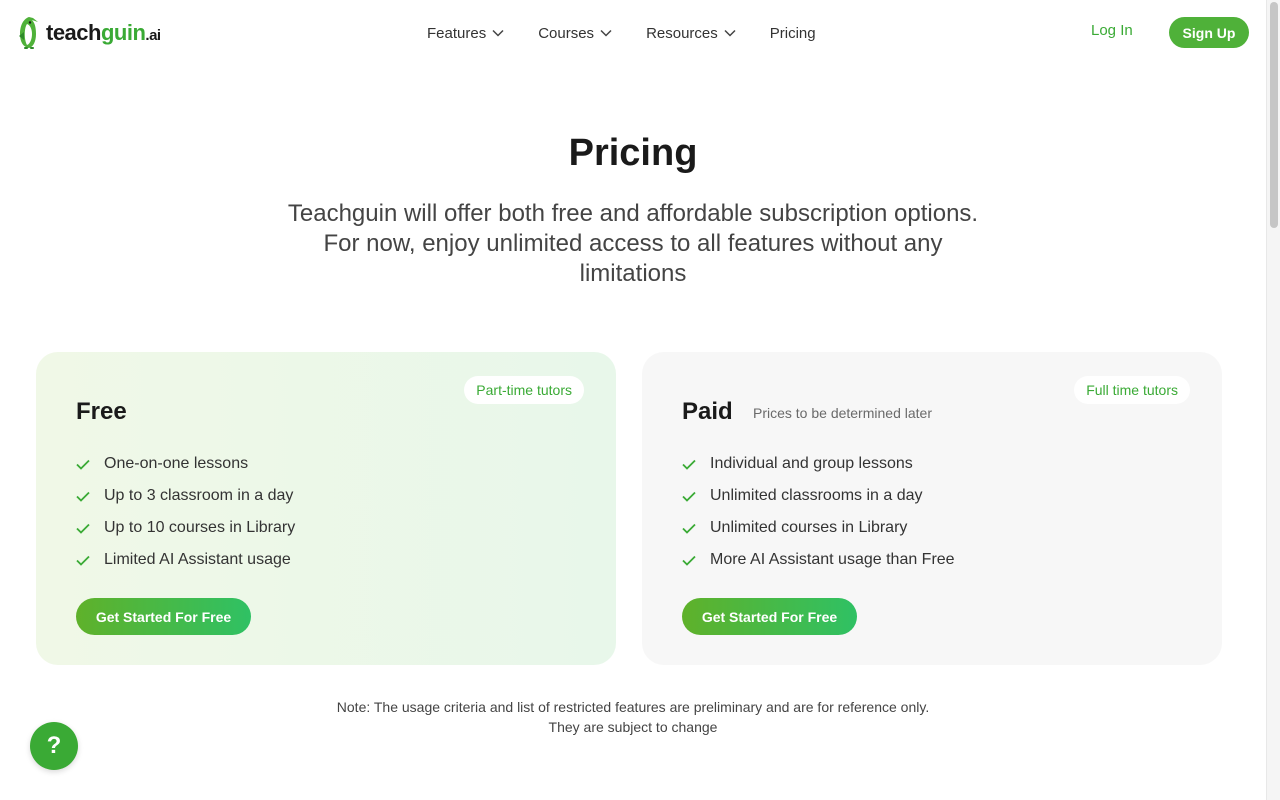 This screenshot has width=1280, height=800. What do you see at coordinates (28, 33) in the screenshot?
I see `penguin-logo-icon` at bounding box center [28, 33].